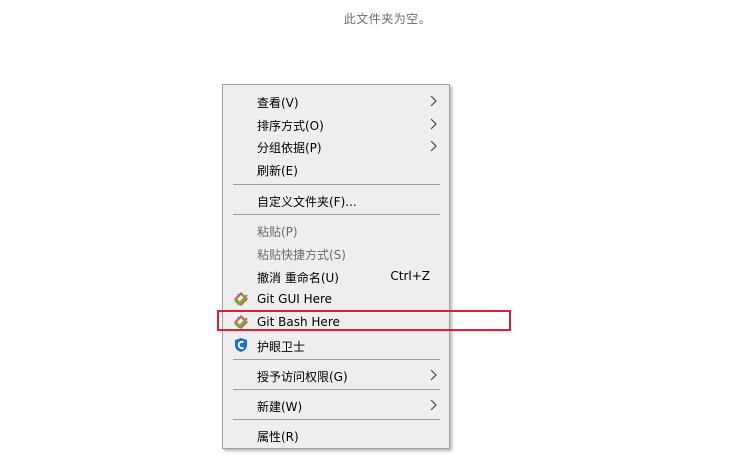  Describe the element at coordinates (241, 345) in the screenshot. I see `shield-icon` at that location.